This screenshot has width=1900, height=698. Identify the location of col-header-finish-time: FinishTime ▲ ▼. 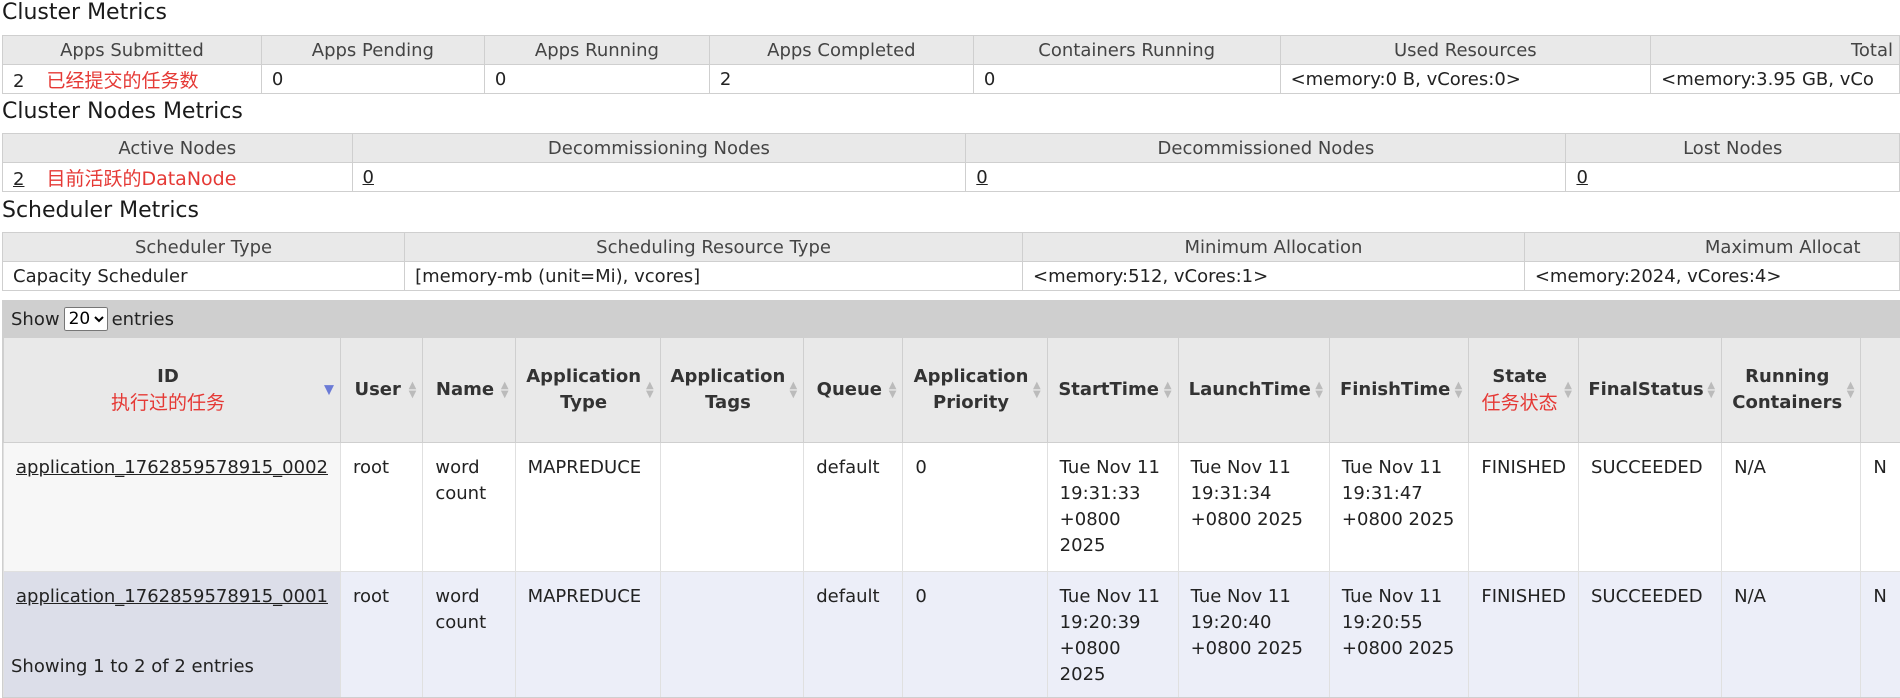
(1399, 390).